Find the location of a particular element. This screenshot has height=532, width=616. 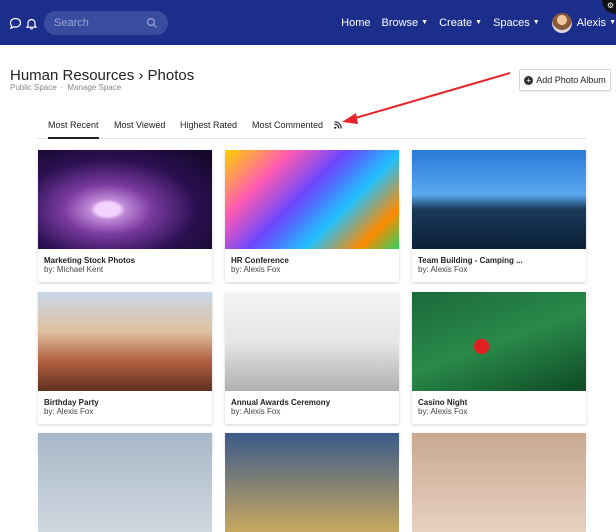

public-space-link: Public Space is located at coordinates (33, 87).